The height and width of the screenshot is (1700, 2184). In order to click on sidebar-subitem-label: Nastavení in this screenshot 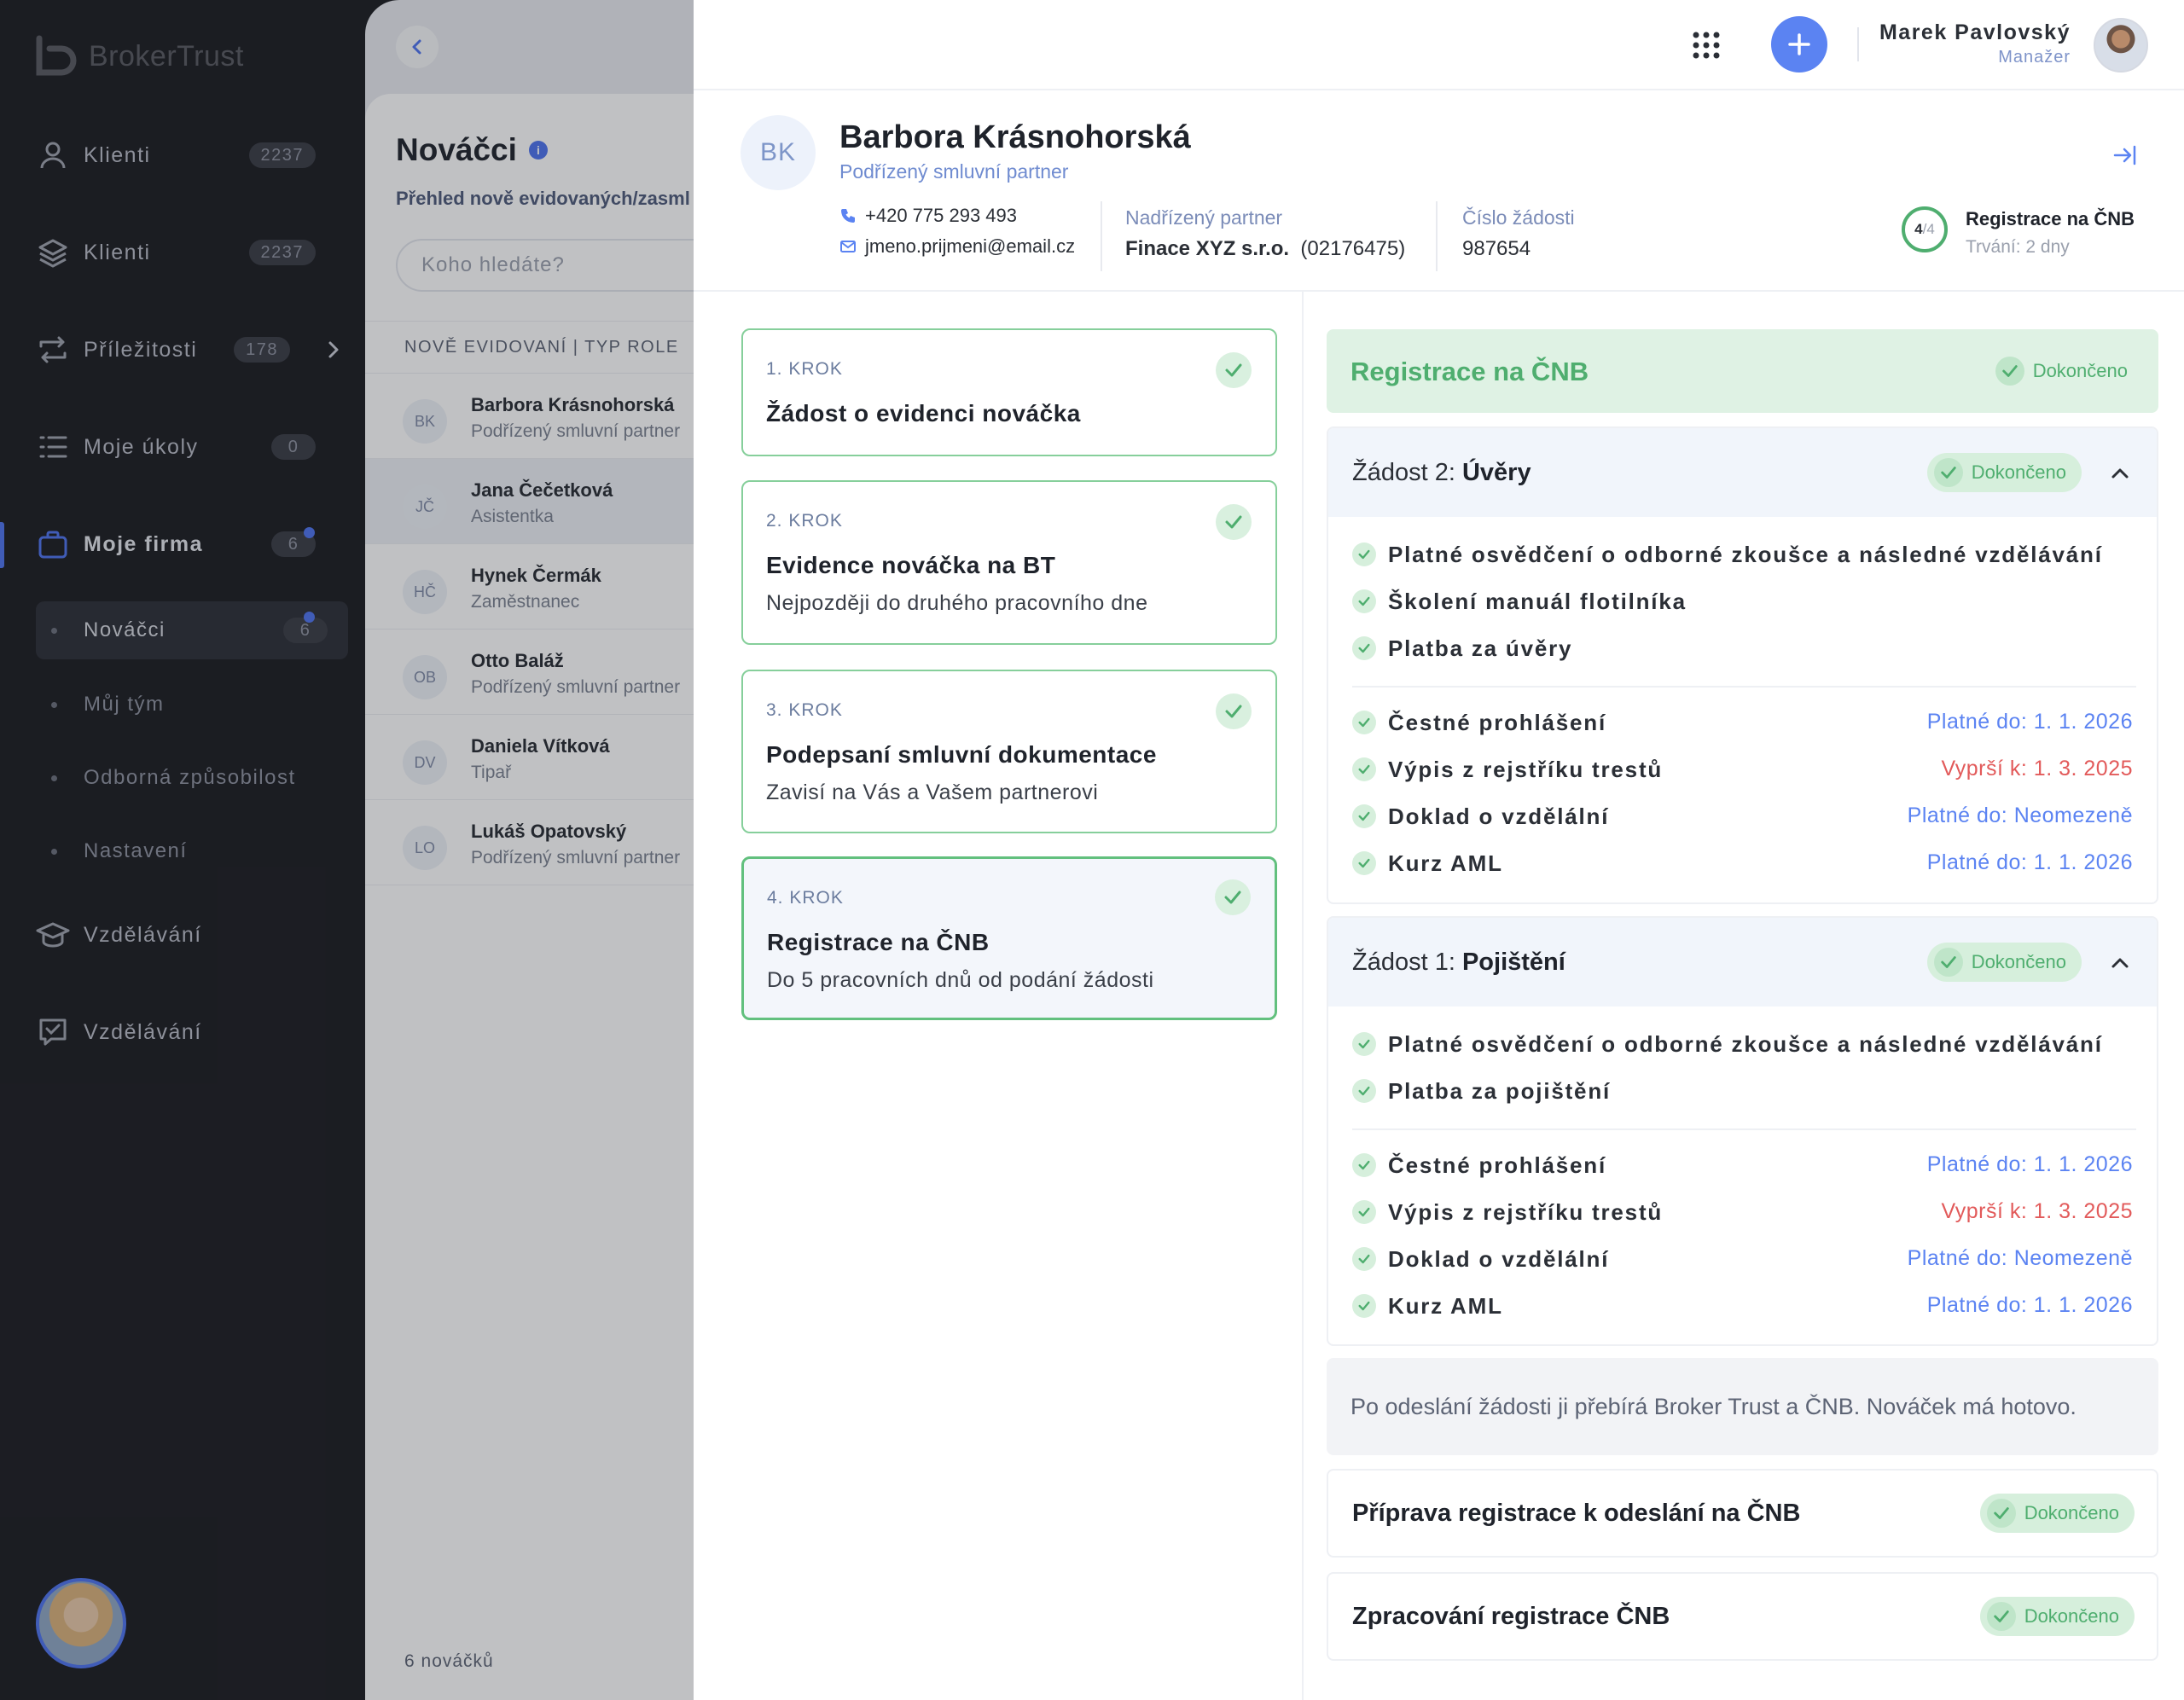, I will do `click(136, 850)`.